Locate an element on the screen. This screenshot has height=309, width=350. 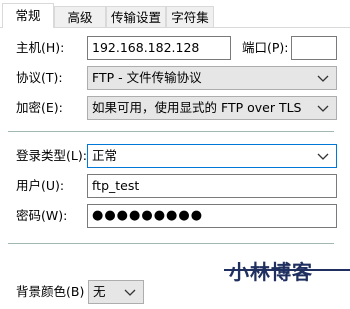
tab-charset: 字符集 is located at coordinates (190, 16).